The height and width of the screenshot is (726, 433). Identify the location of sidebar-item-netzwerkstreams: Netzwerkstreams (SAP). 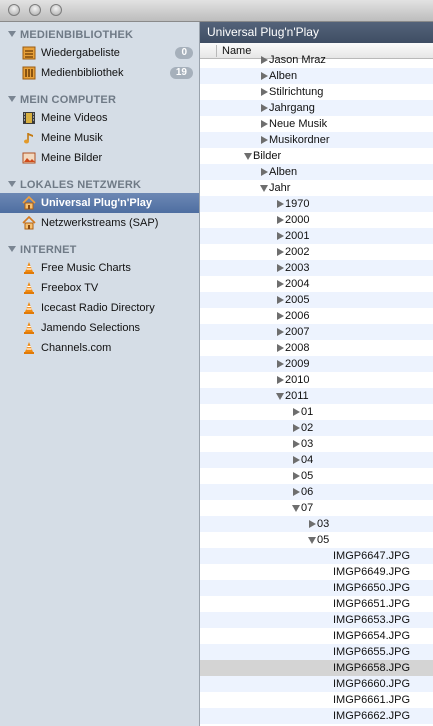
(99, 223).